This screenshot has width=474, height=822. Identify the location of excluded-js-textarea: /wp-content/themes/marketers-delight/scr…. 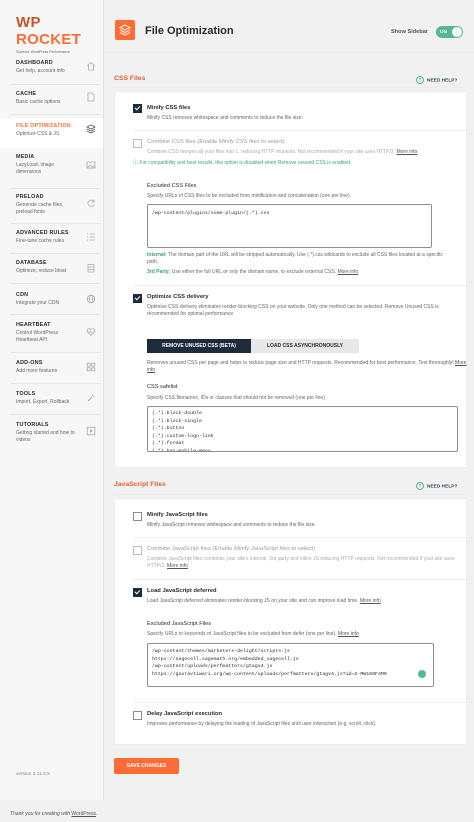
(290, 665).